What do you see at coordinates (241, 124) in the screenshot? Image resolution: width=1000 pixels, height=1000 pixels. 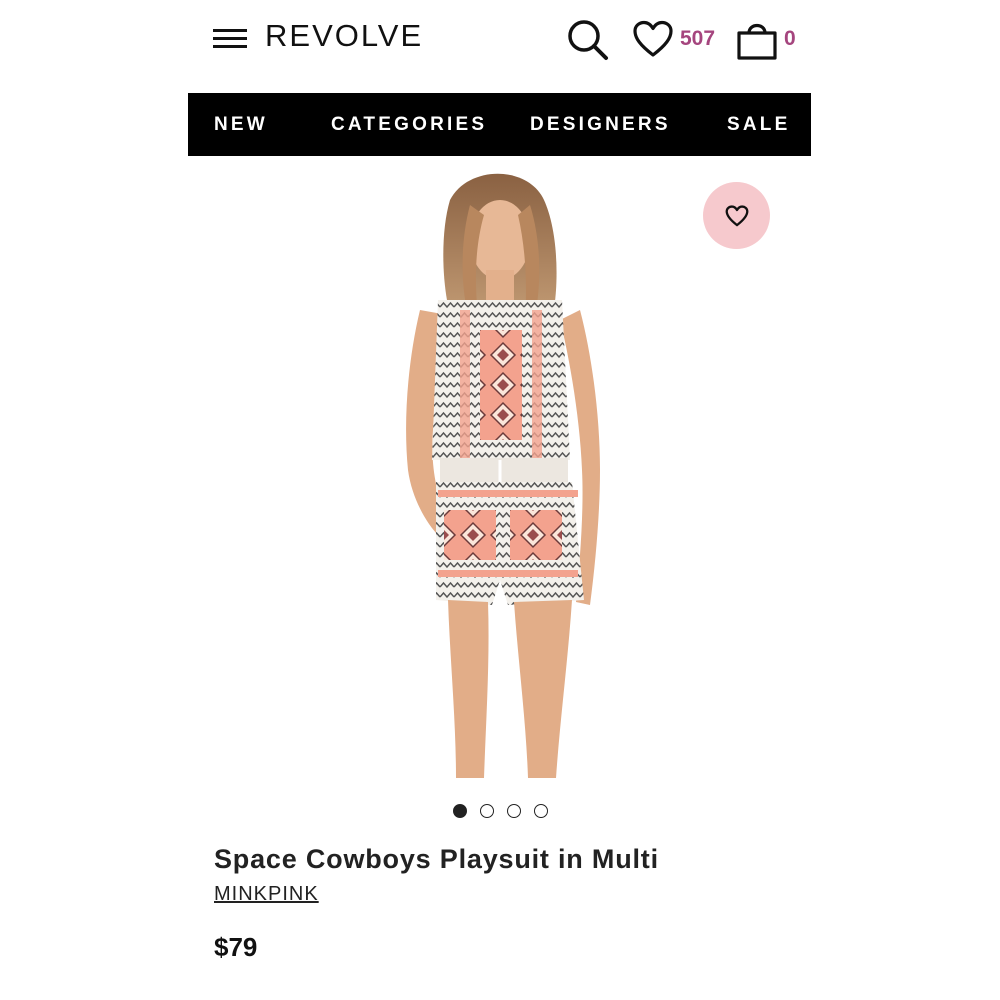 I see `nav-item-new: NEW` at bounding box center [241, 124].